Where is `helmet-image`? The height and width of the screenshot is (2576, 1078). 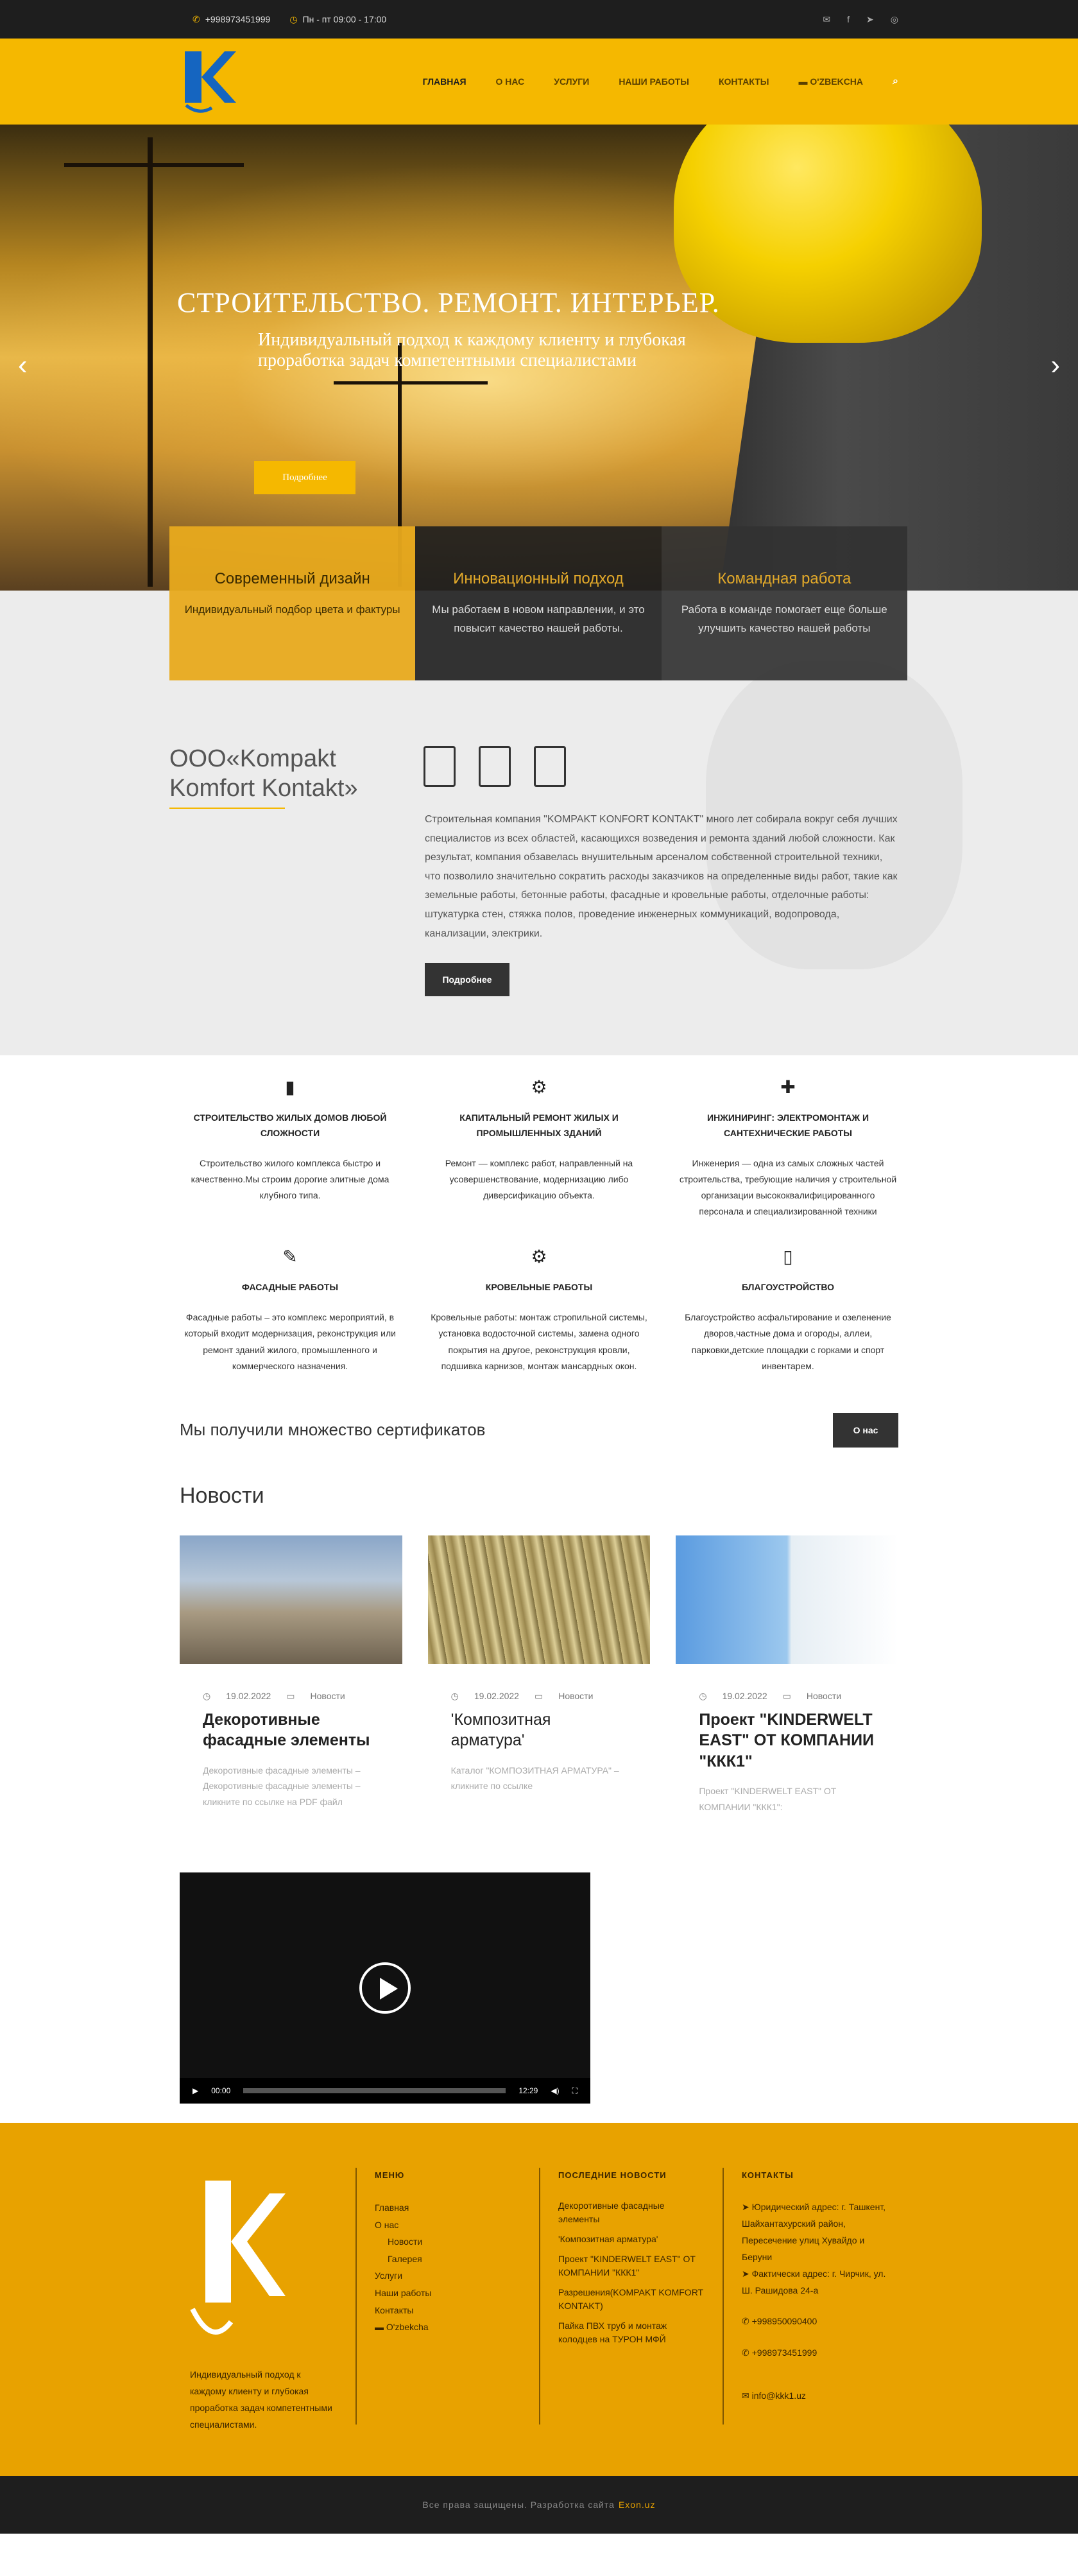
helmet-image is located at coordinates (828, 234).